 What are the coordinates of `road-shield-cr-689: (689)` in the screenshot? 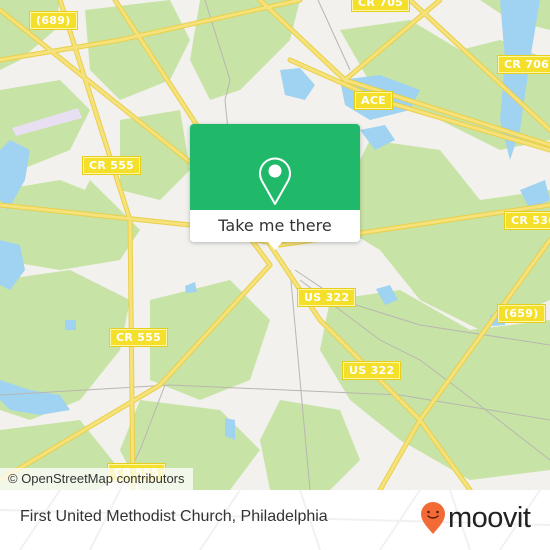 It's located at (53, 20).